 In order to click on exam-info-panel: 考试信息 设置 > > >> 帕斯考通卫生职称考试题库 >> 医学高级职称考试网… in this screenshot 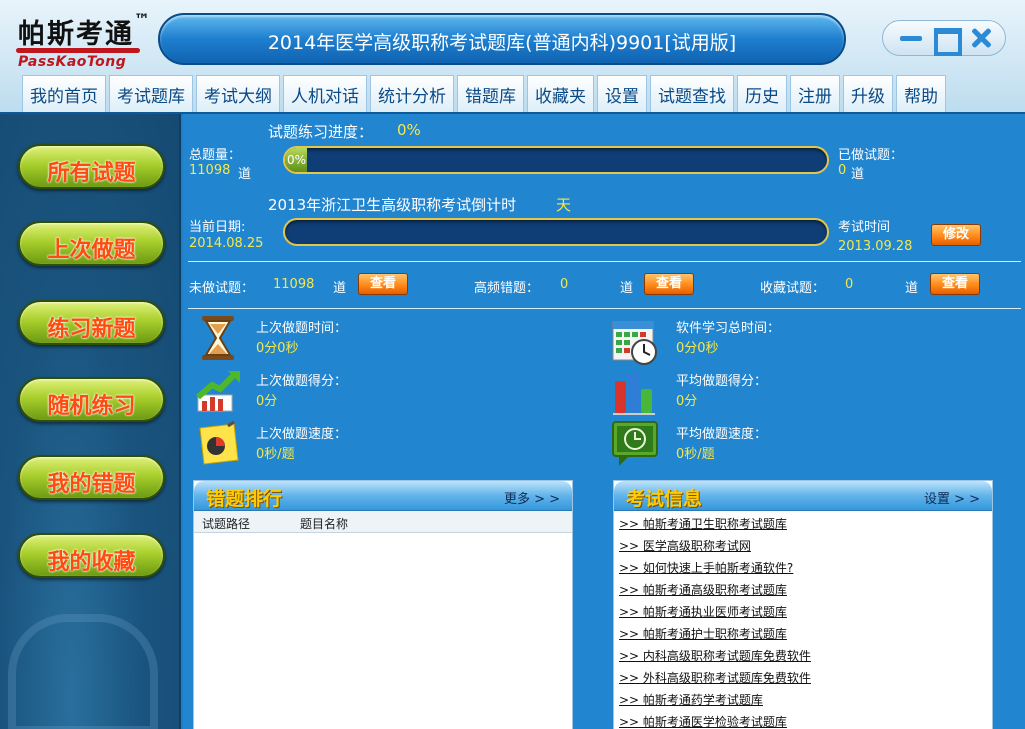, I will do `click(803, 604)`.